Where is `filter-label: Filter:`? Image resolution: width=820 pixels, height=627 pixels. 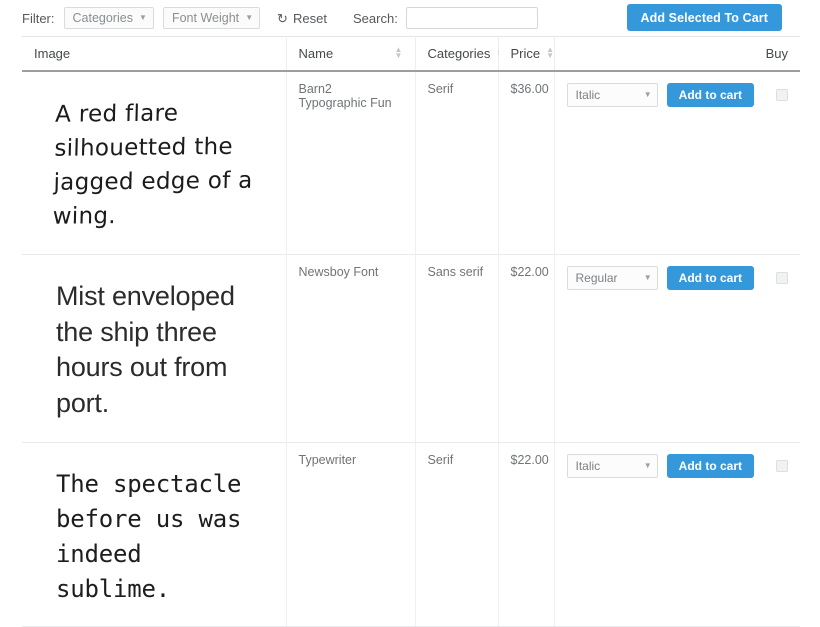 filter-label: Filter: is located at coordinates (38, 18).